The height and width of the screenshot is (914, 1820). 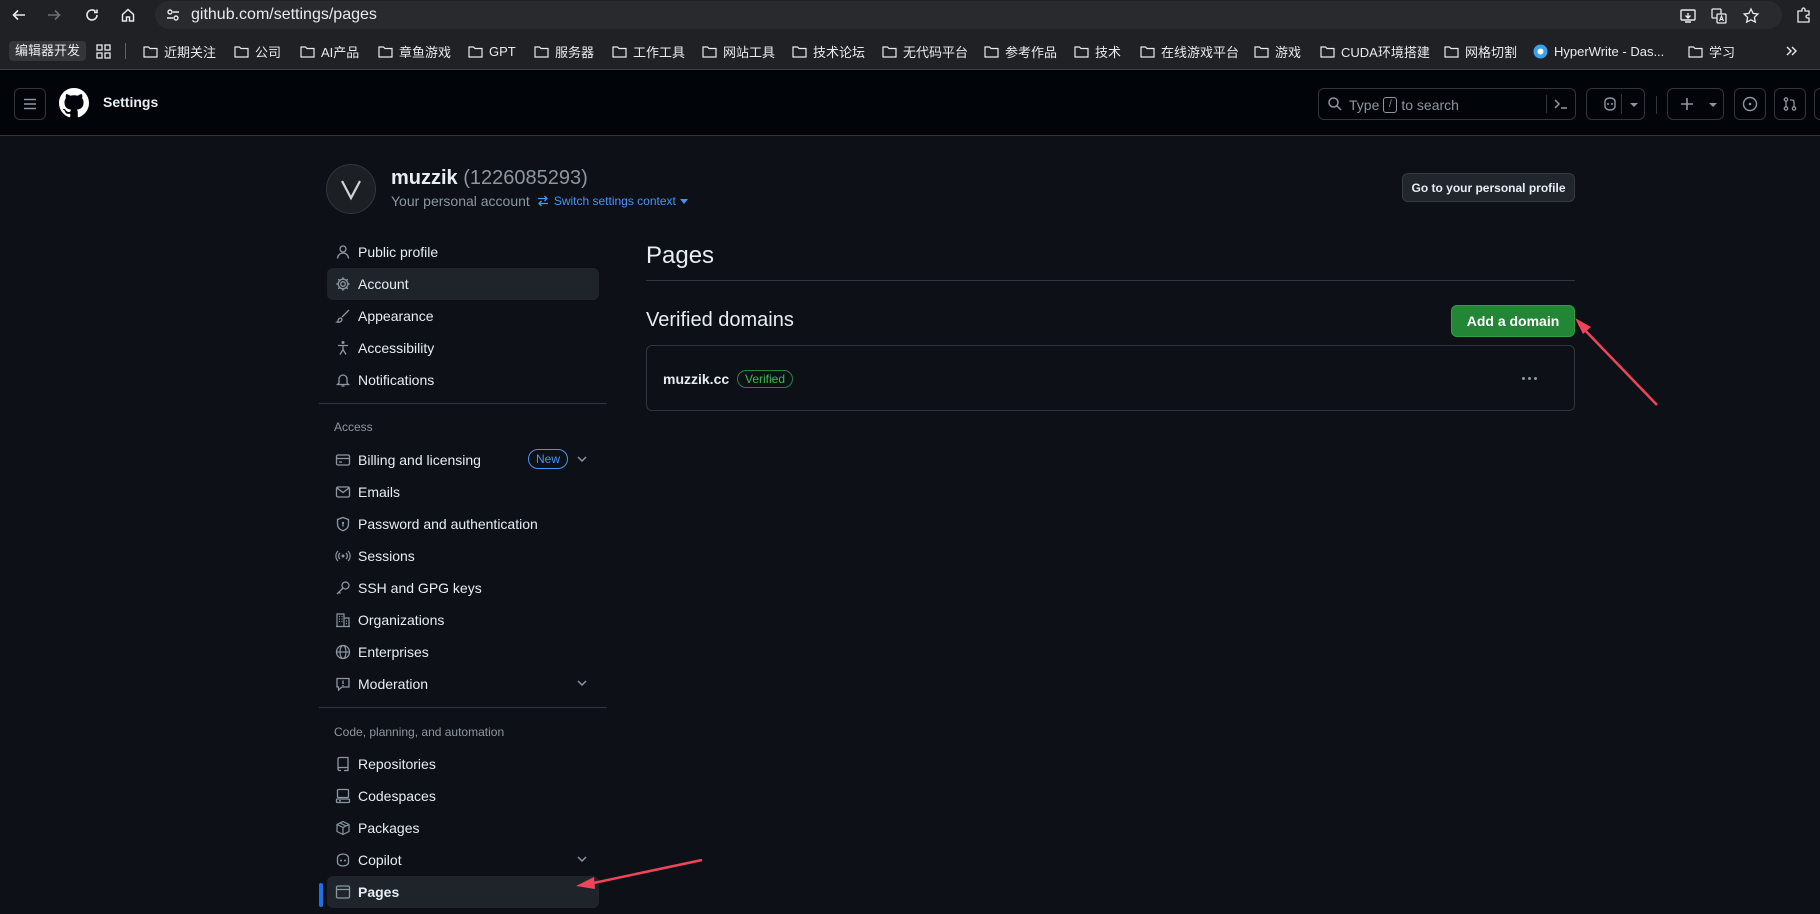 What do you see at coordinates (463, 380) in the screenshot?
I see `sidebar-item-notifications: Notifications` at bounding box center [463, 380].